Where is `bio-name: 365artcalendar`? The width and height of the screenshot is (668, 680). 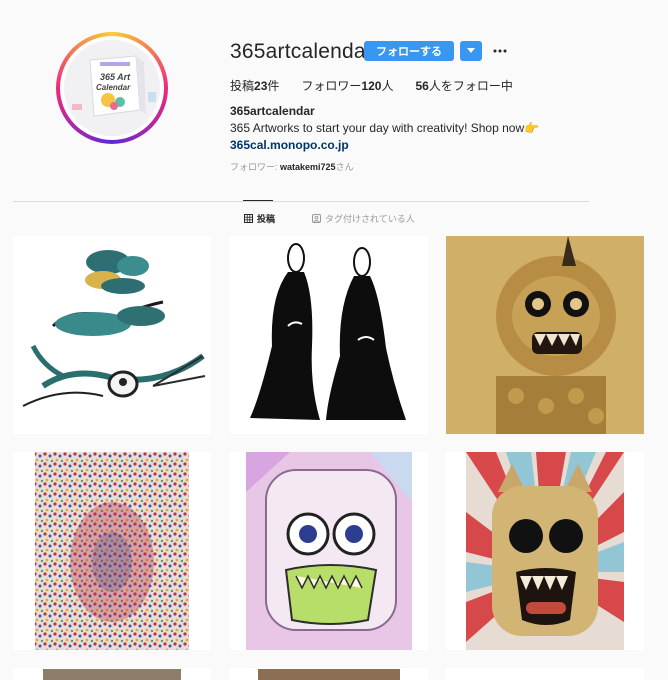 bio-name: 365artcalendar is located at coordinates (272, 111).